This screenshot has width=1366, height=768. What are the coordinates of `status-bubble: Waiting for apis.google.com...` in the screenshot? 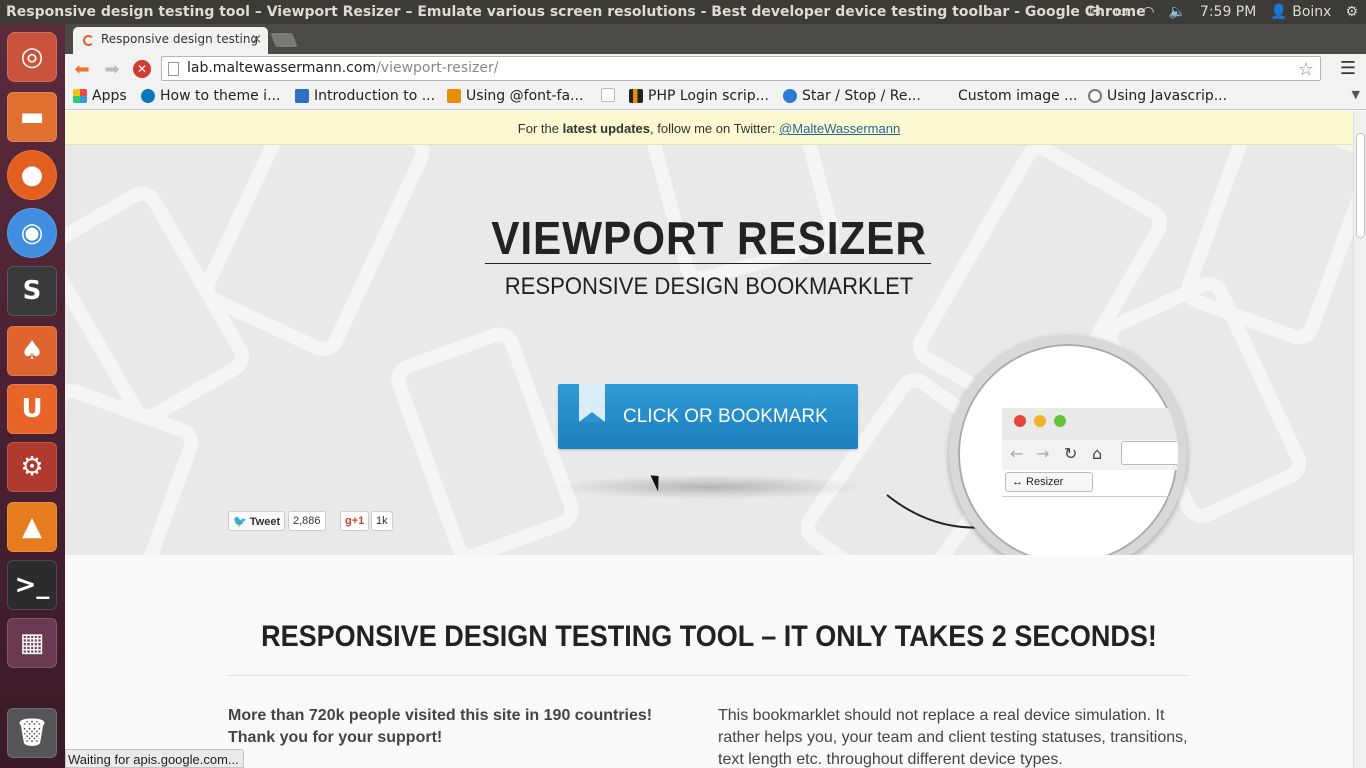 It's located at (154, 758).